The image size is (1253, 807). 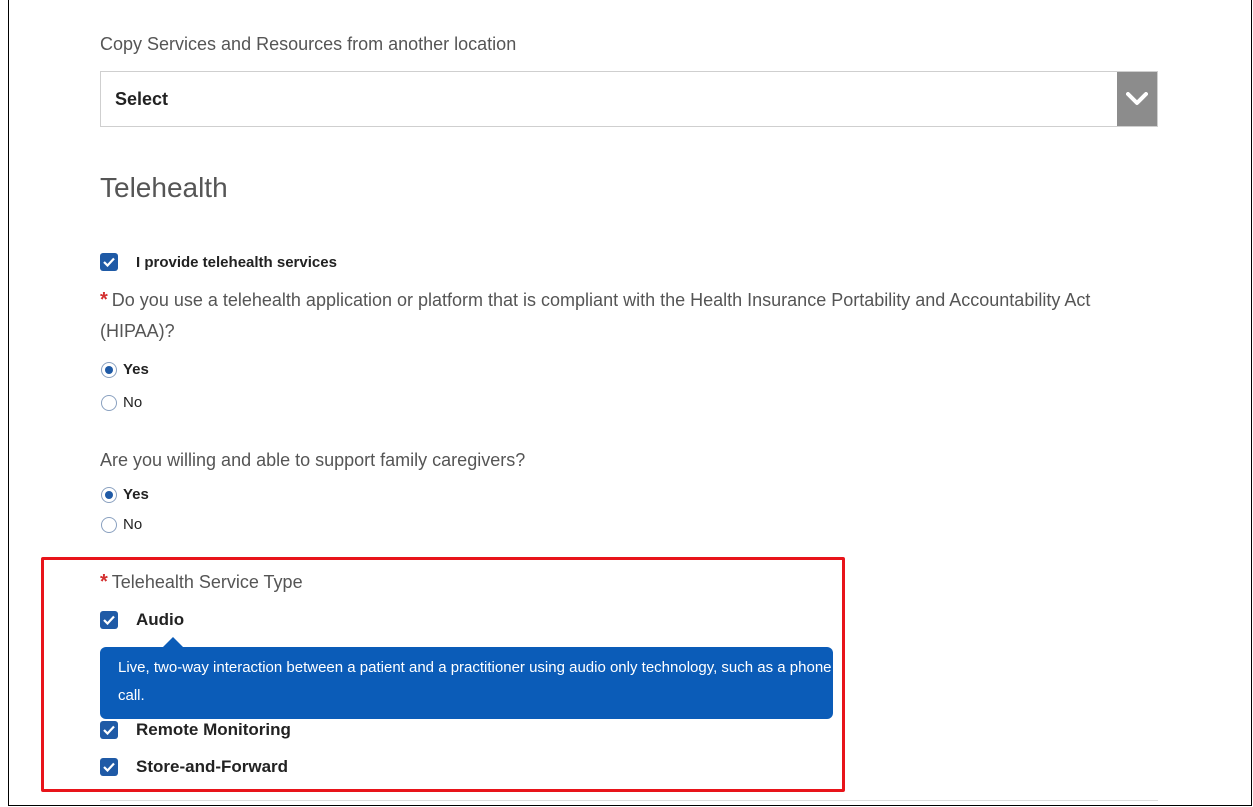 I want to click on caregiver-radio-yes: Yes, so click(x=125, y=494).